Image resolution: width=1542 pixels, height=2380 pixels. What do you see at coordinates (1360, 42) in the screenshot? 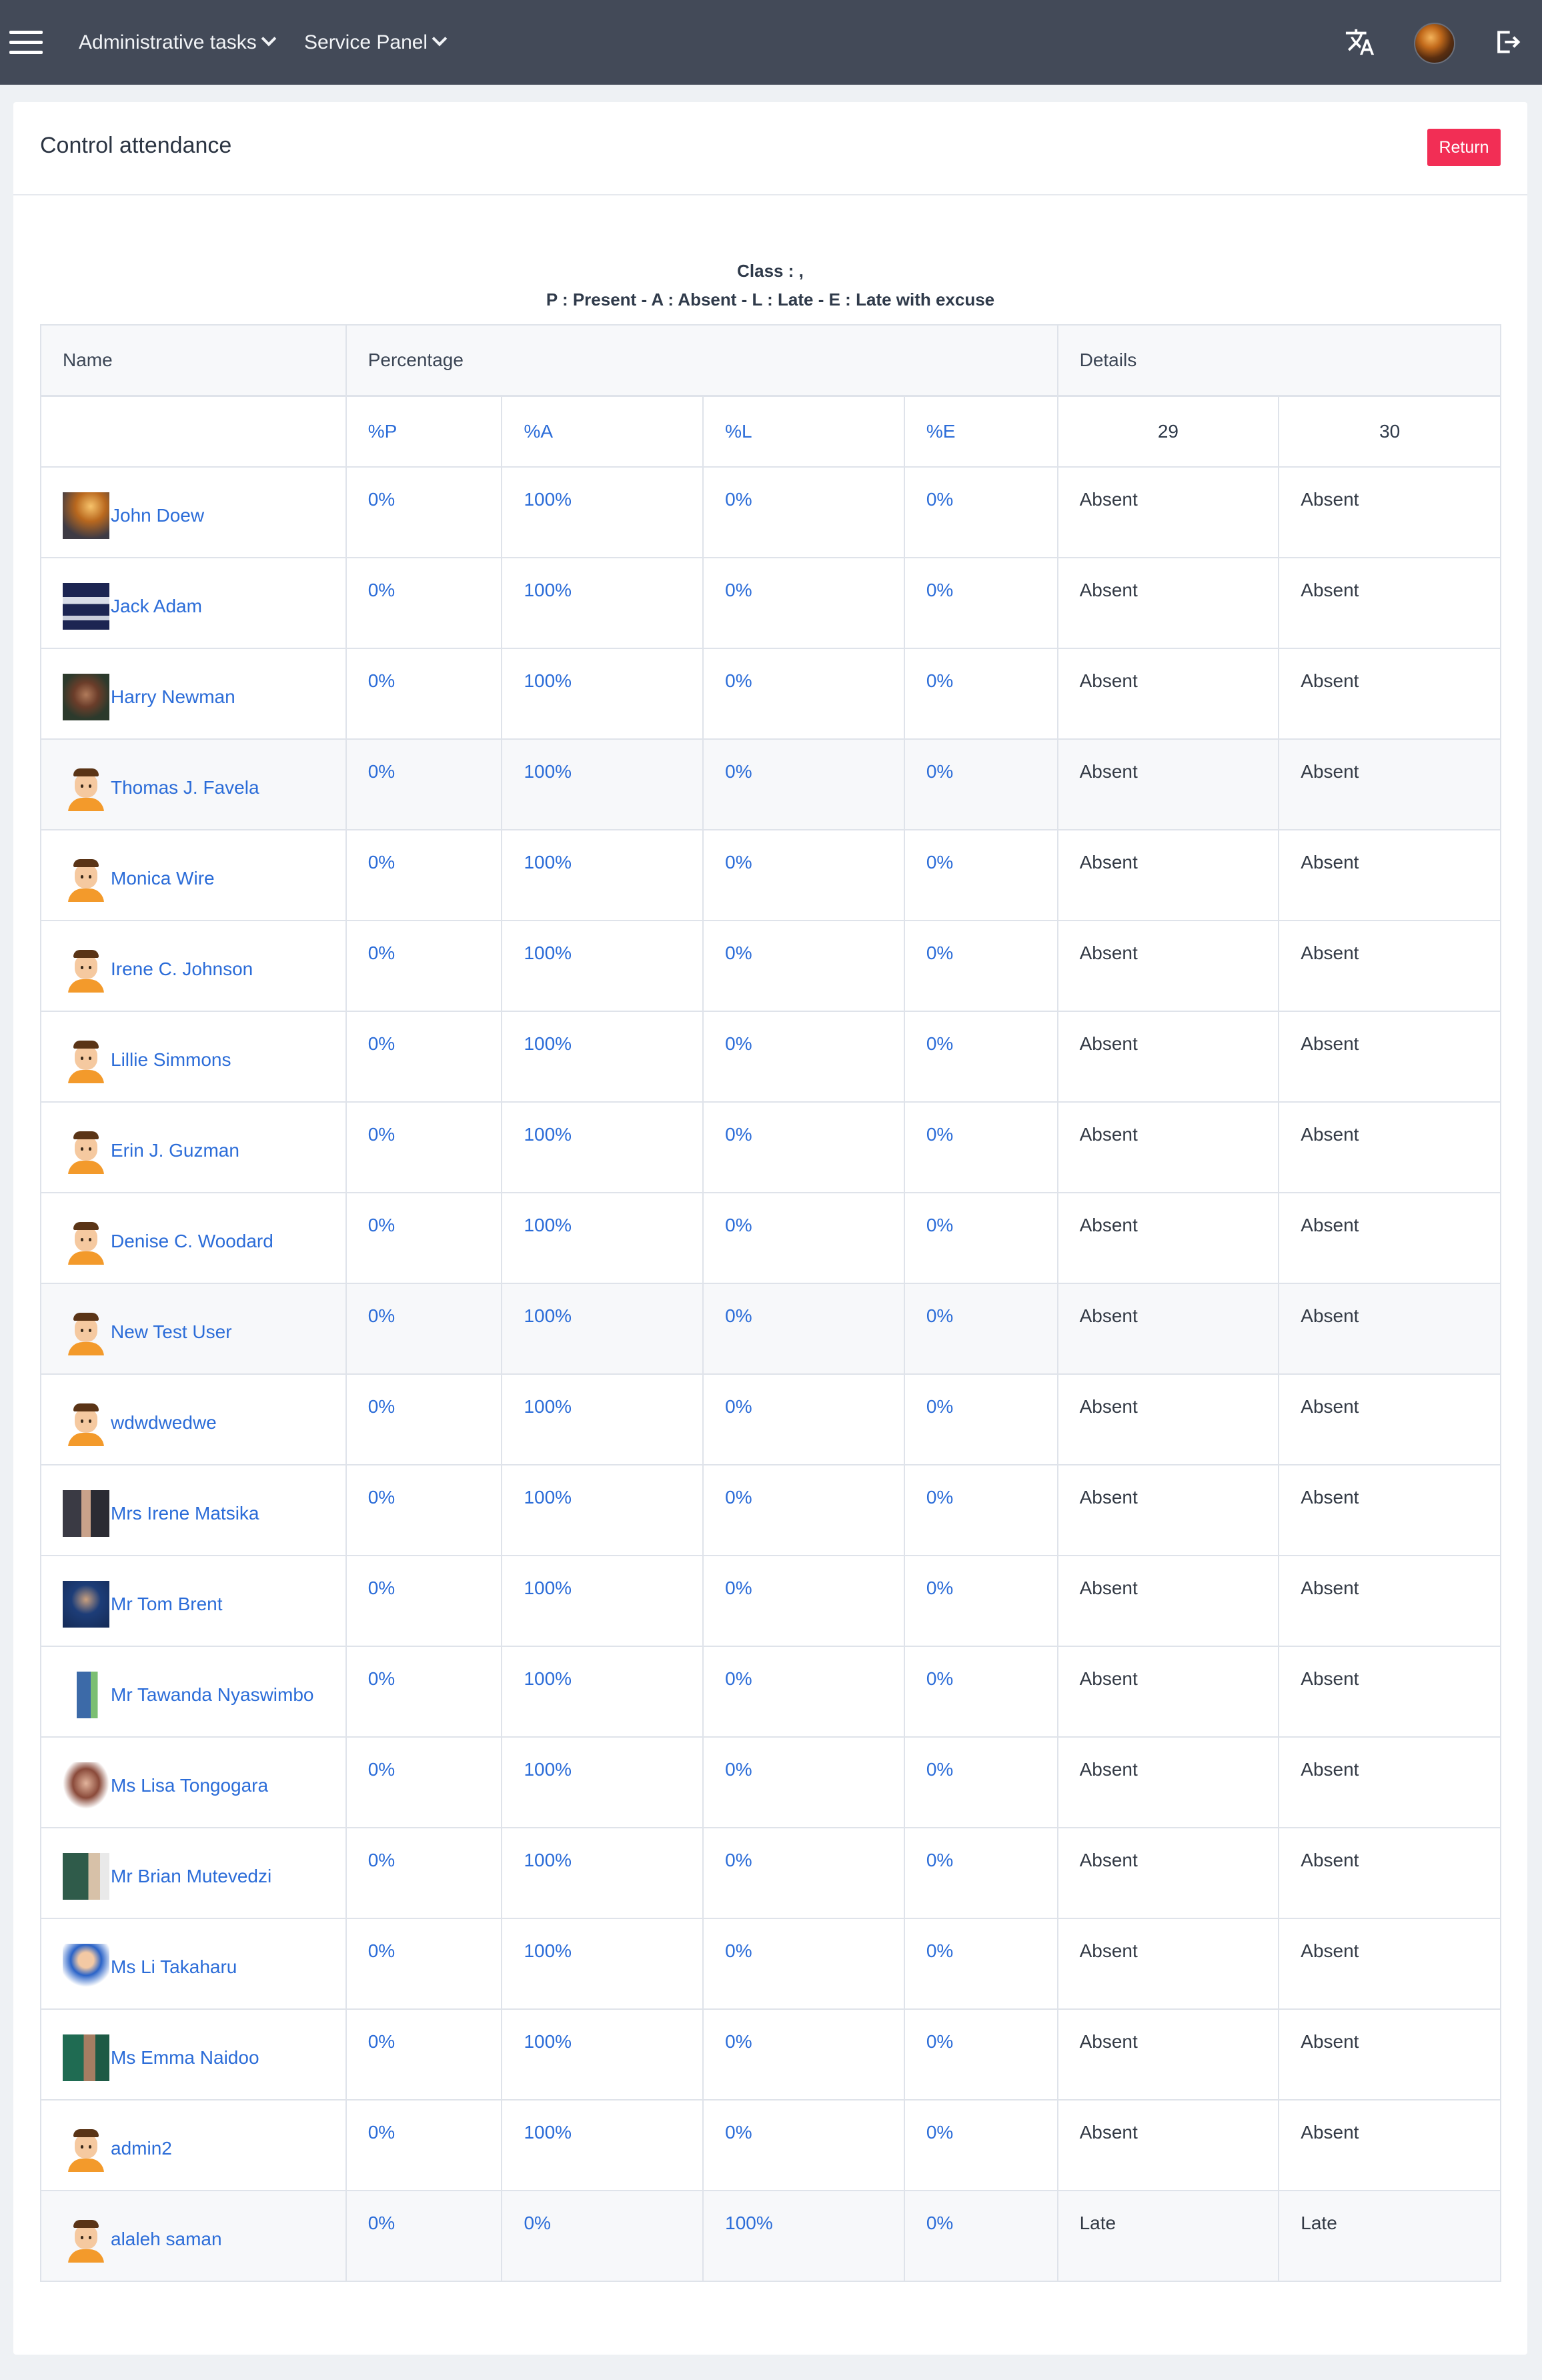
I see `translate-icon` at bounding box center [1360, 42].